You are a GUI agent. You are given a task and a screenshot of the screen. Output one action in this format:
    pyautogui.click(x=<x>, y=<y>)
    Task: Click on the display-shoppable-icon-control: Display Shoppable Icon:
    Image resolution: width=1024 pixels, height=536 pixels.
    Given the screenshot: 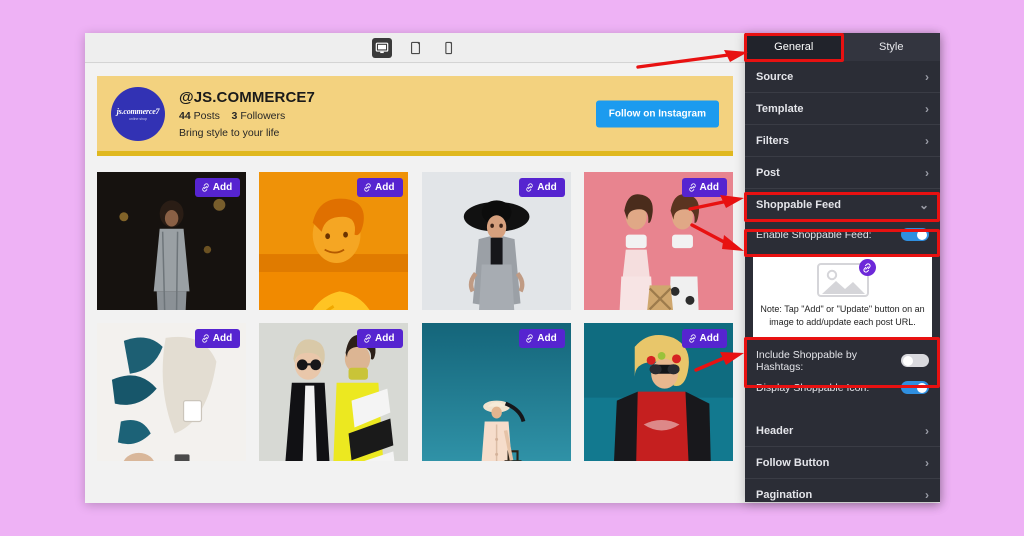 What is the action you would take?
    pyautogui.click(x=842, y=387)
    